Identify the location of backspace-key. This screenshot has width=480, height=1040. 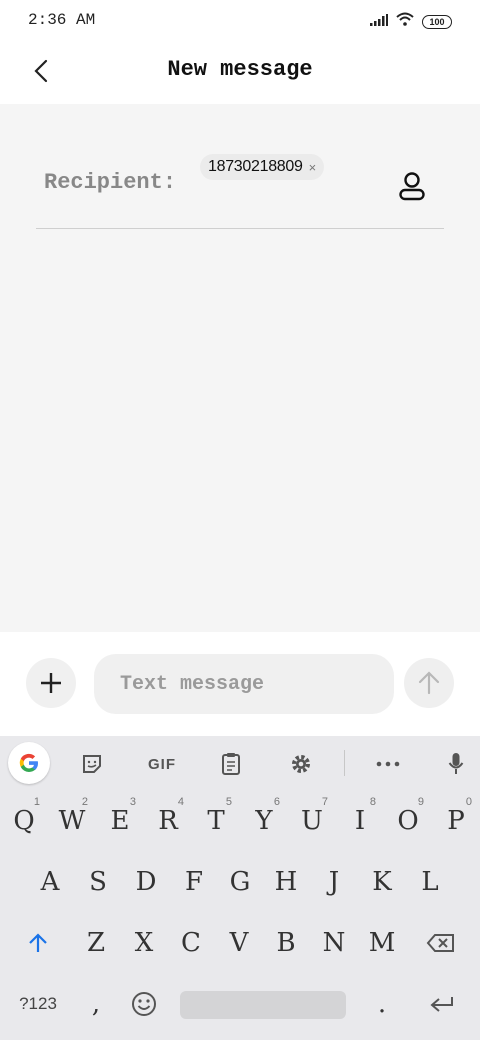
(441, 943).